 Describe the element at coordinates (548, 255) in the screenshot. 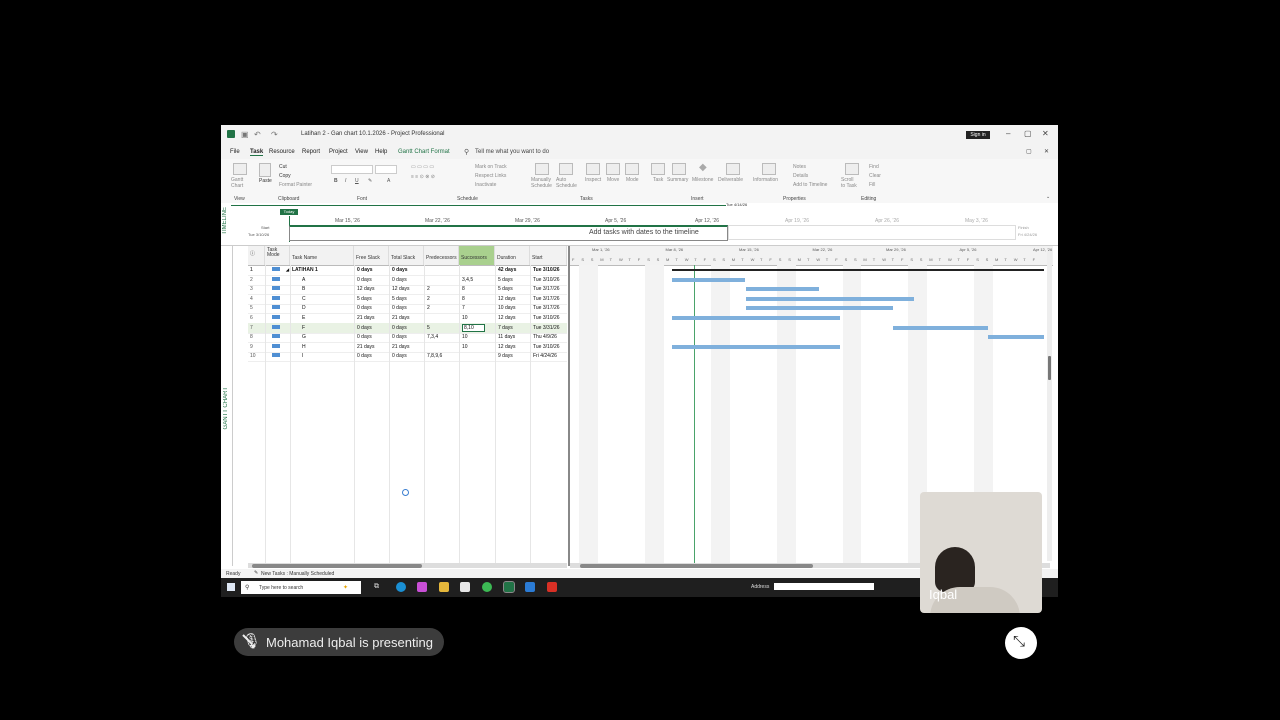

I see `header-start: Start` at that location.